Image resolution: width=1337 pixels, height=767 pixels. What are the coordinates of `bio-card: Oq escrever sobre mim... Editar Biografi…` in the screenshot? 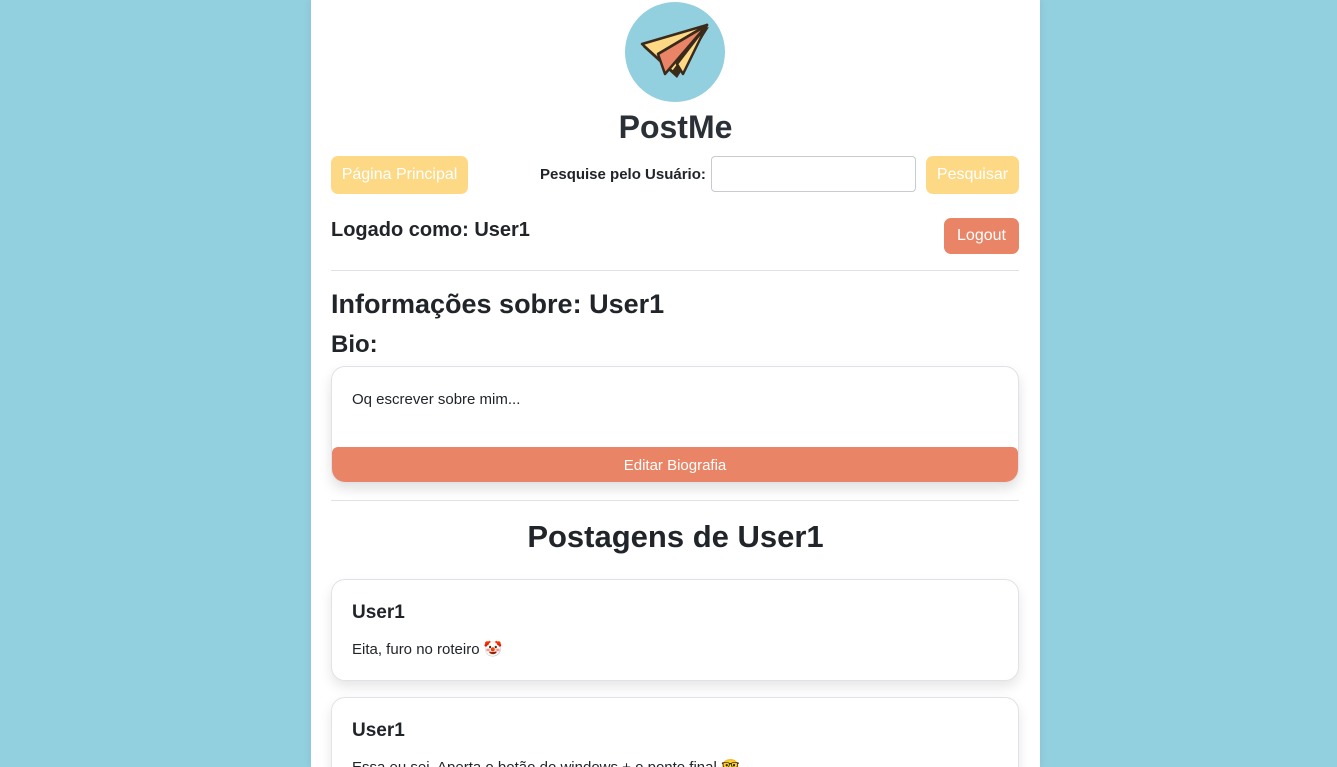 It's located at (675, 424).